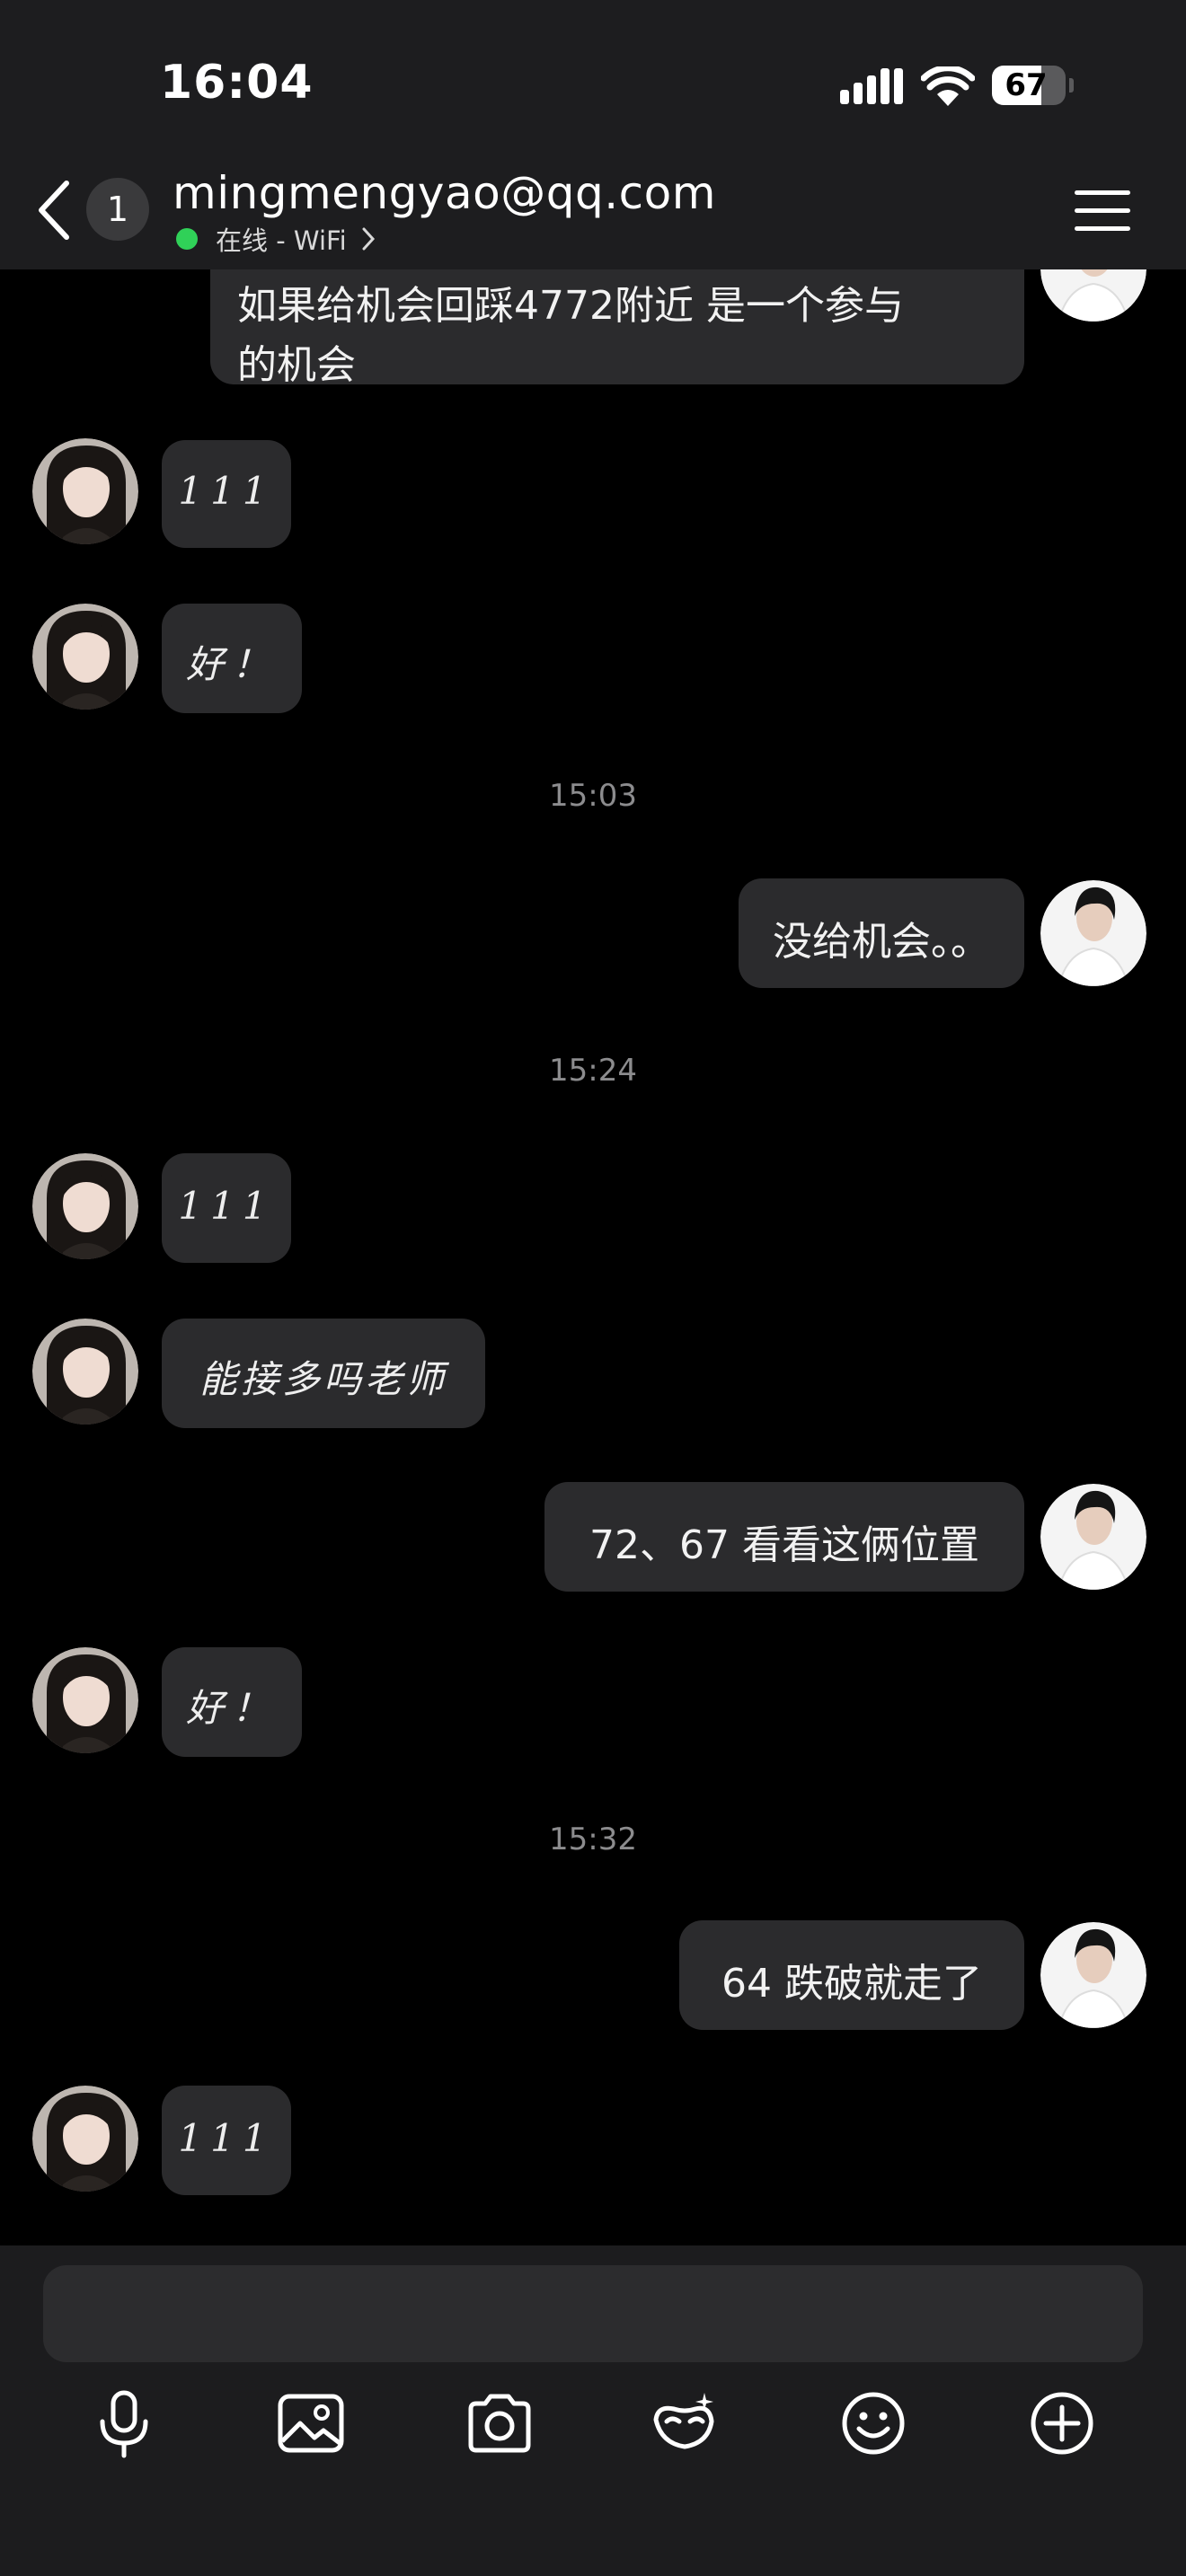 Image resolution: width=1186 pixels, height=2576 pixels. I want to click on composer-bar, so click(593, 2410).